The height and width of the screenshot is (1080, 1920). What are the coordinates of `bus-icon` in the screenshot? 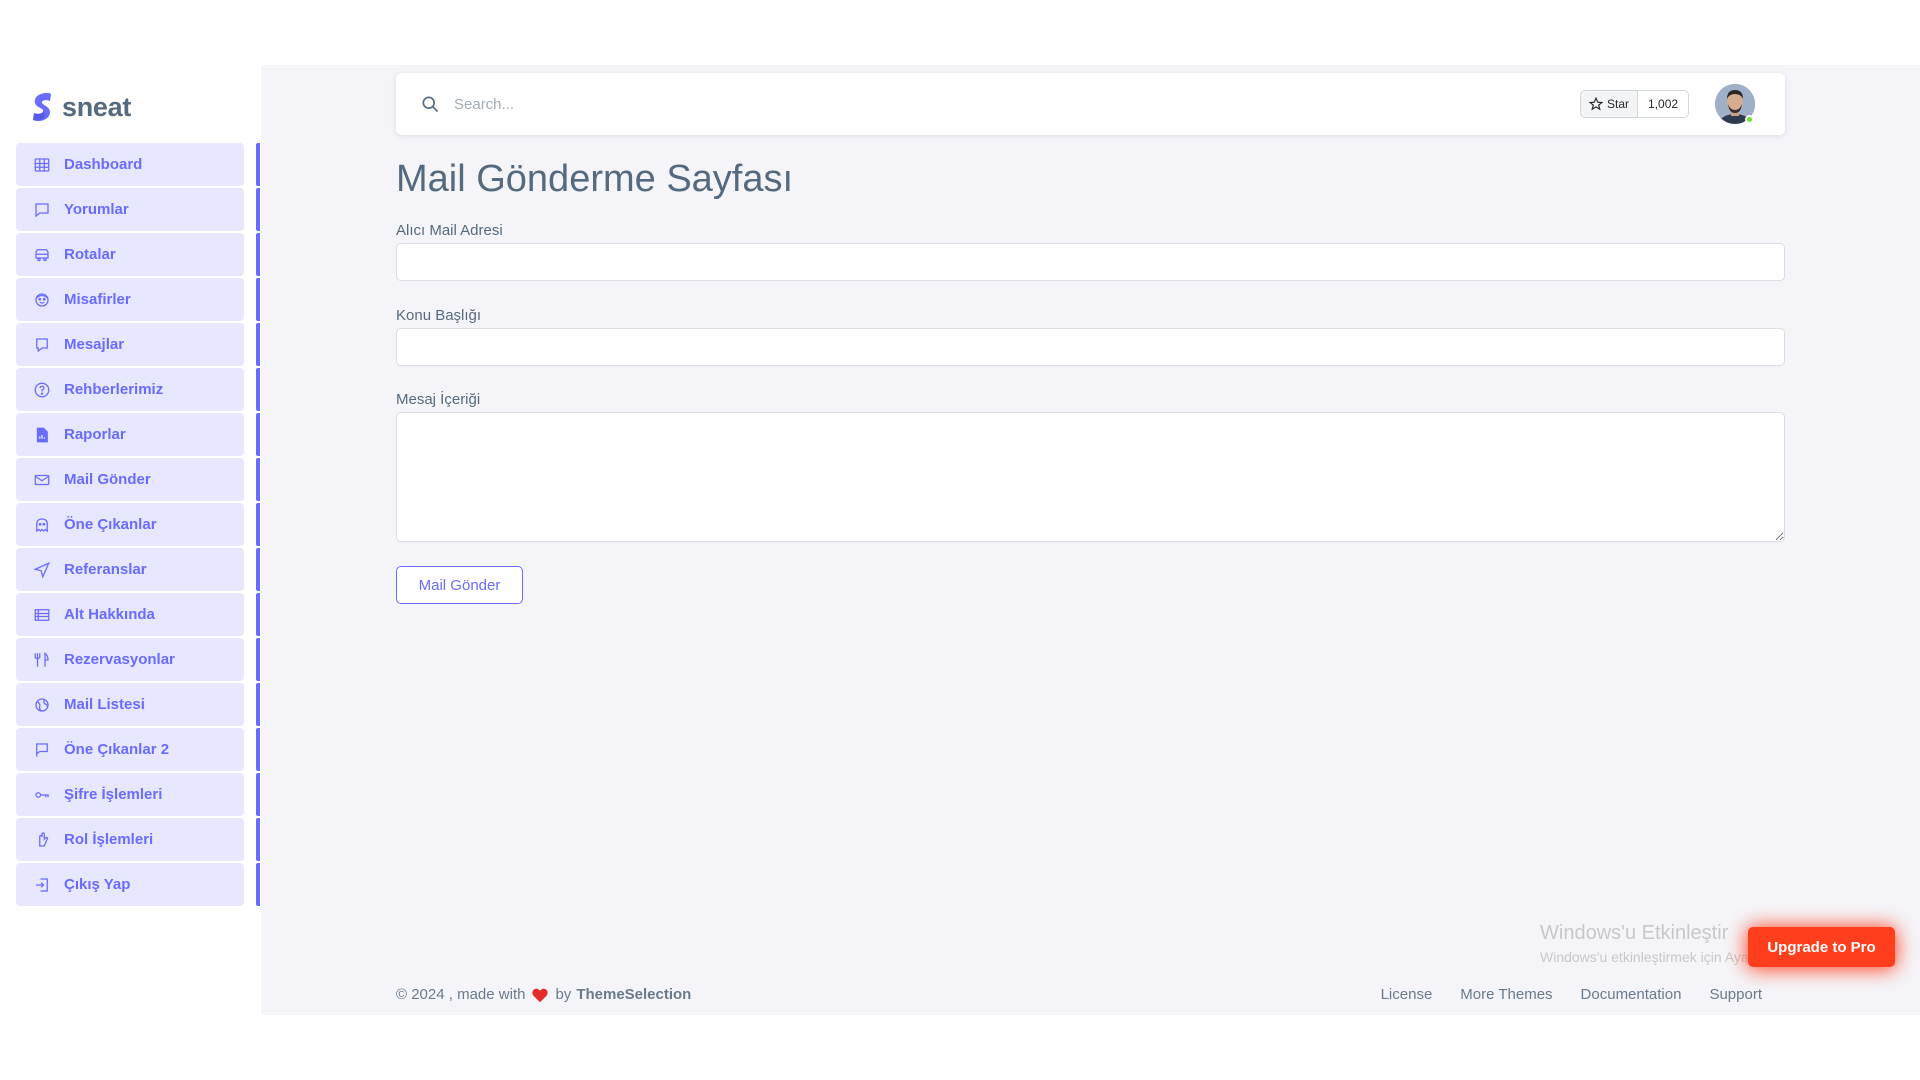 It's located at (42, 255).